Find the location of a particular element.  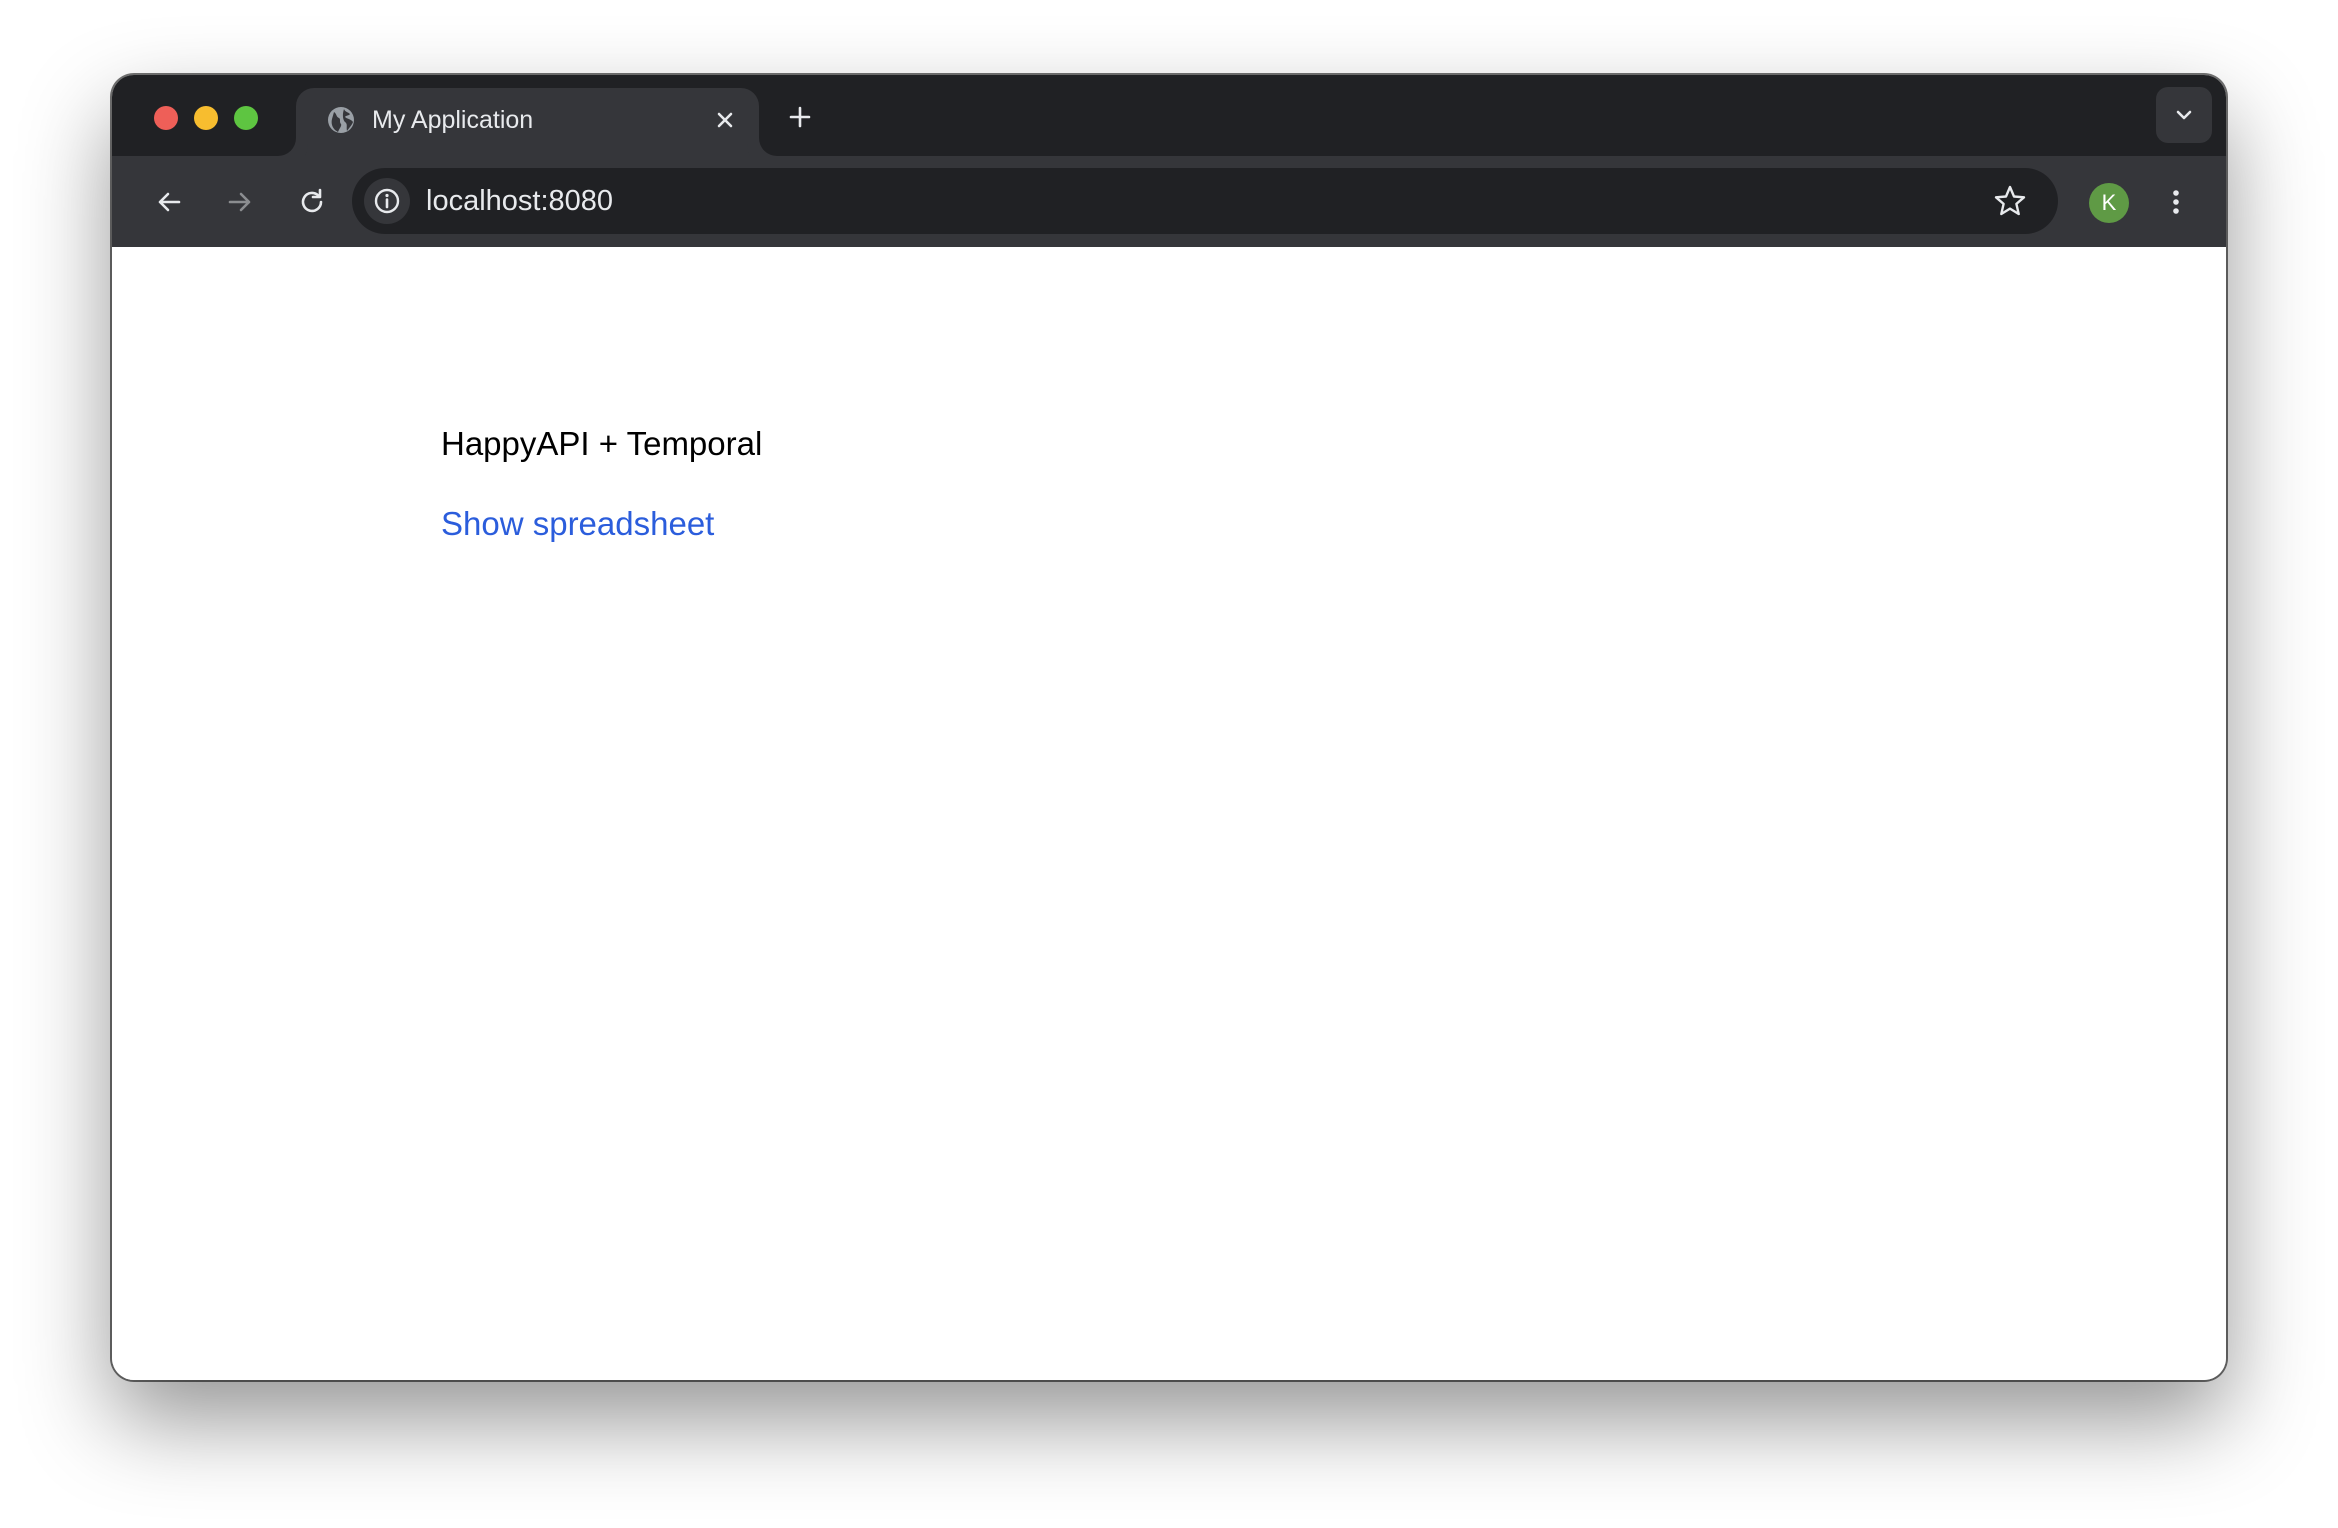

url-text: localhost:8080 is located at coordinates (519, 201).